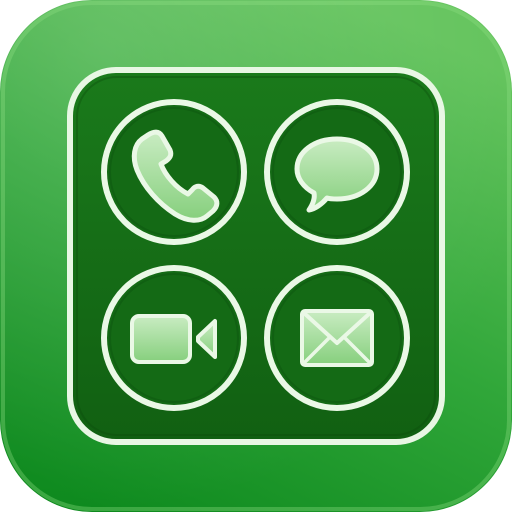 The image size is (512, 512). What do you see at coordinates (337, 172) in the screenshot?
I see `messages-button` at bounding box center [337, 172].